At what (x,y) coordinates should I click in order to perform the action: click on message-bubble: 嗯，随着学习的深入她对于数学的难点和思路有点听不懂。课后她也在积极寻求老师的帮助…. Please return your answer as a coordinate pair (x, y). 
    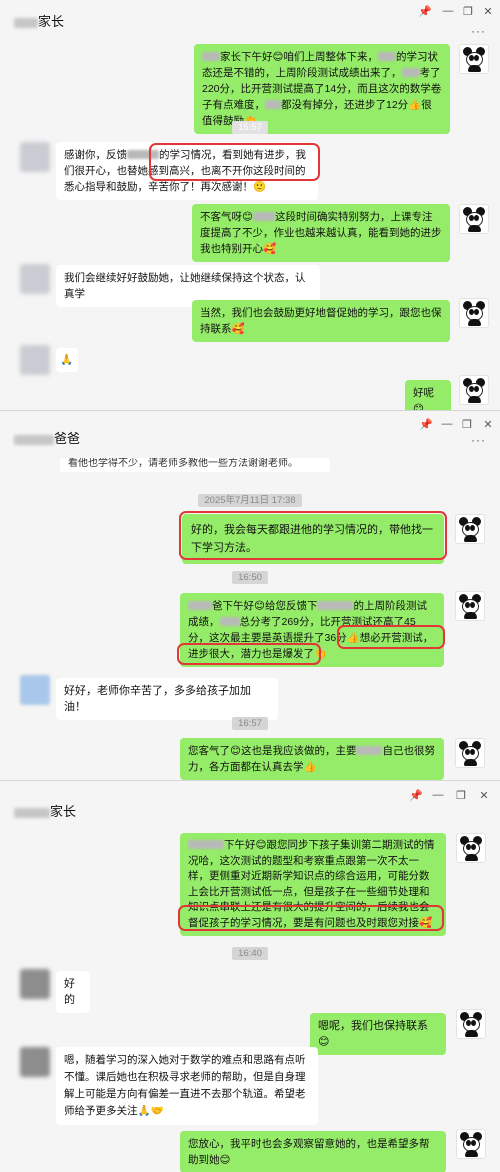
    Looking at the image, I should click on (187, 1086).